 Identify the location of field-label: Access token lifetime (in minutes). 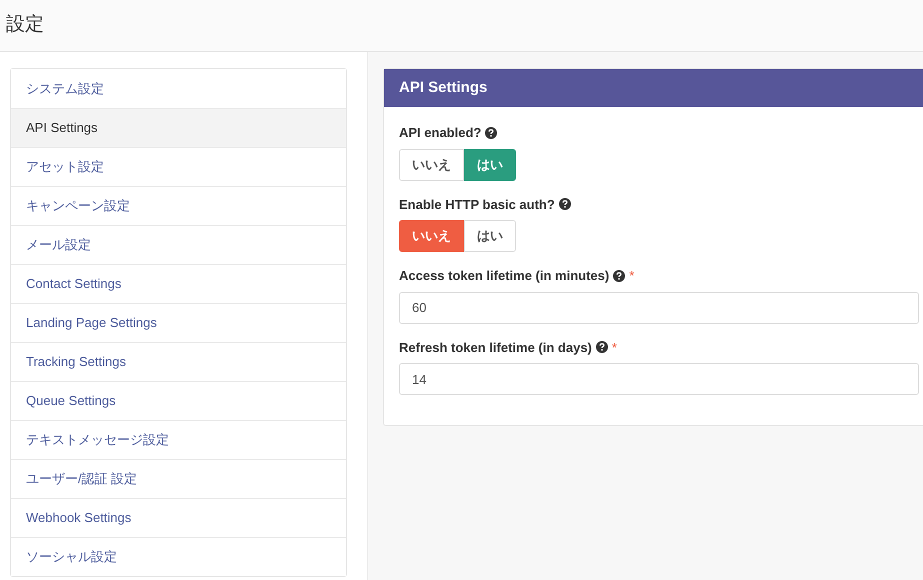
(504, 276).